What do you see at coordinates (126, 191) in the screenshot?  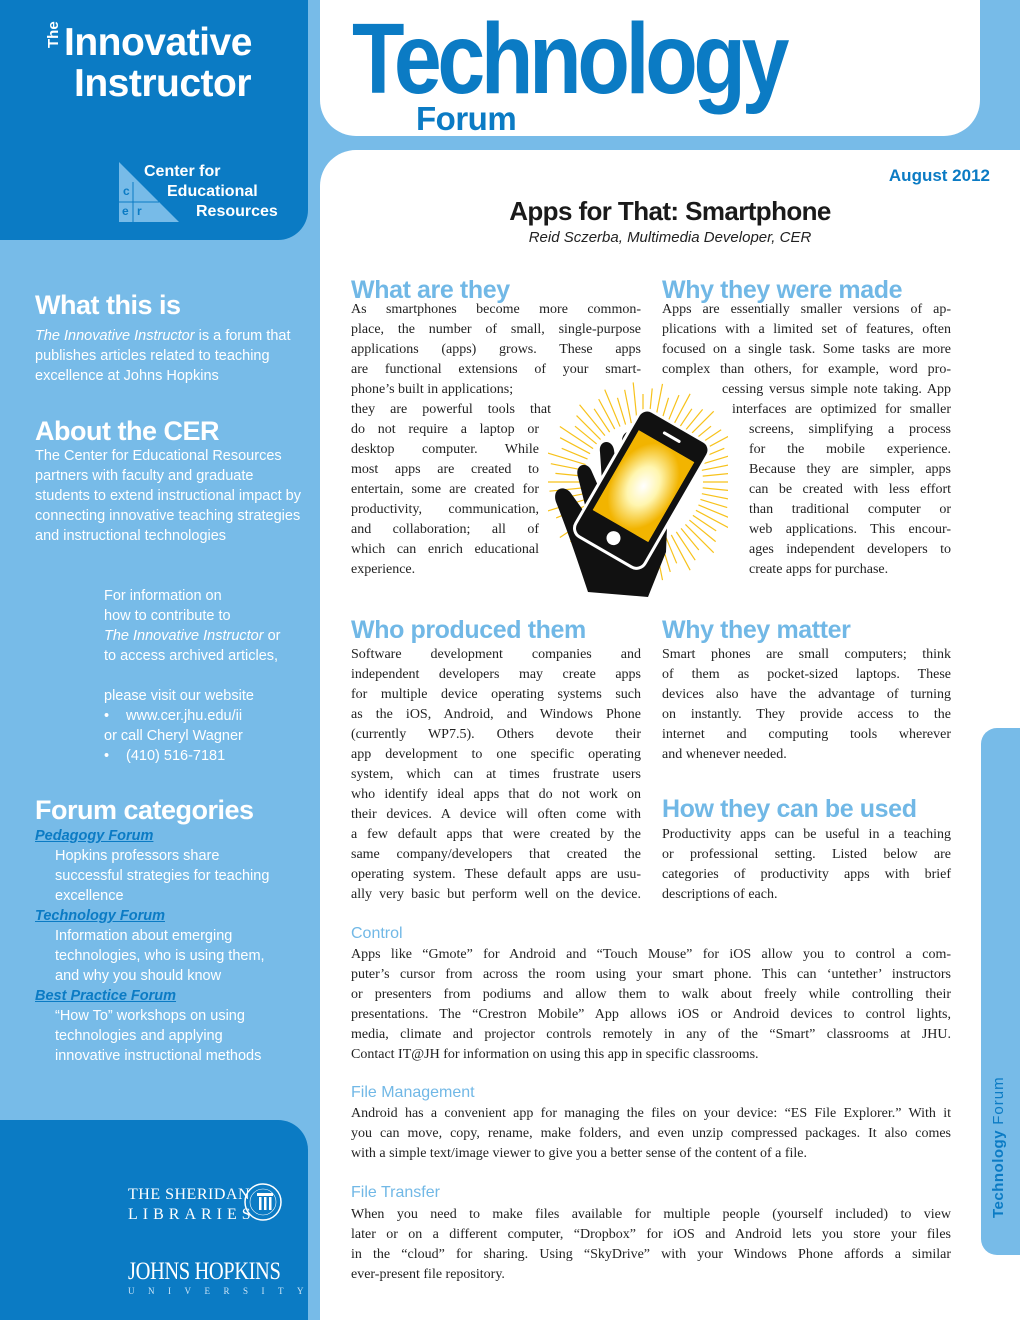 I see `cer-letter-c: c` at bounding box center [126, 191].